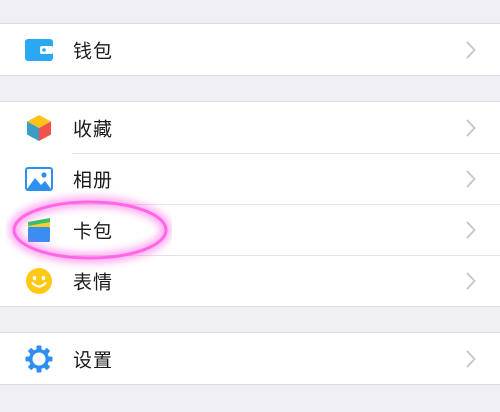  I want to click on settings-gear-icon, so click(39, 359).